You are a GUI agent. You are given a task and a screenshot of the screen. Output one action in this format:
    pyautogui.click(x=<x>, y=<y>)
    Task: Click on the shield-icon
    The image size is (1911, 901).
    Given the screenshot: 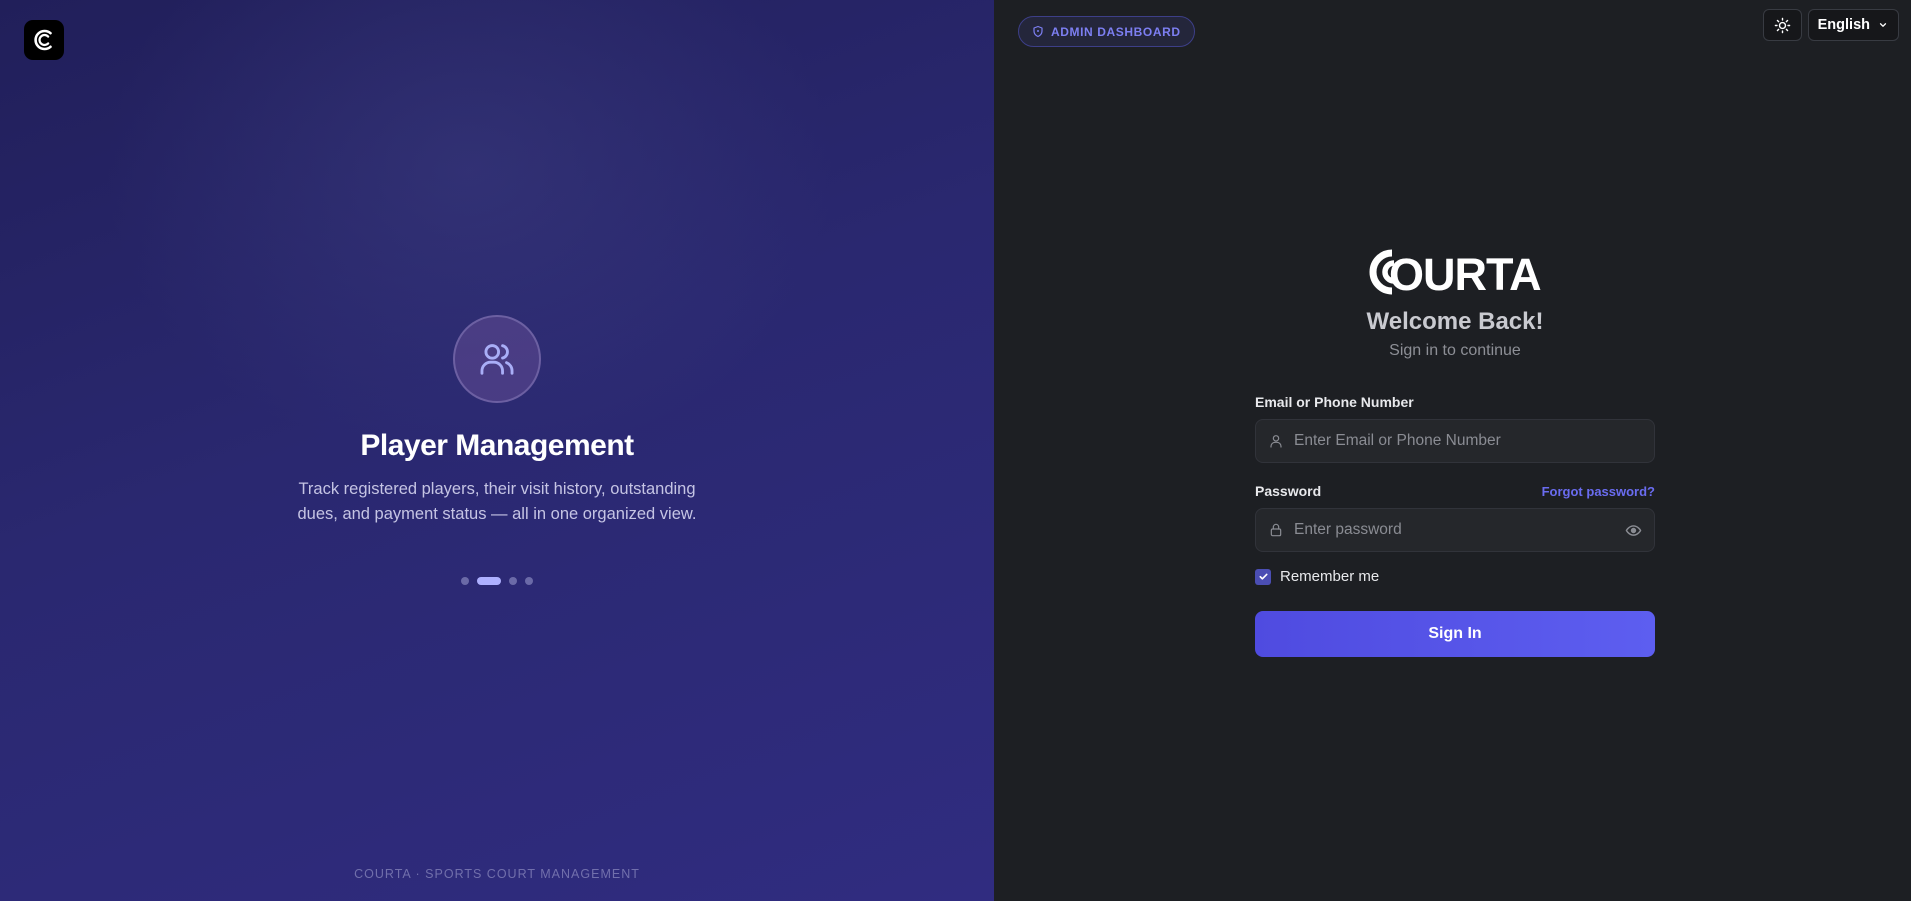 What is the action you would take?
    pyautogui.click(x=1038, y=31)
    